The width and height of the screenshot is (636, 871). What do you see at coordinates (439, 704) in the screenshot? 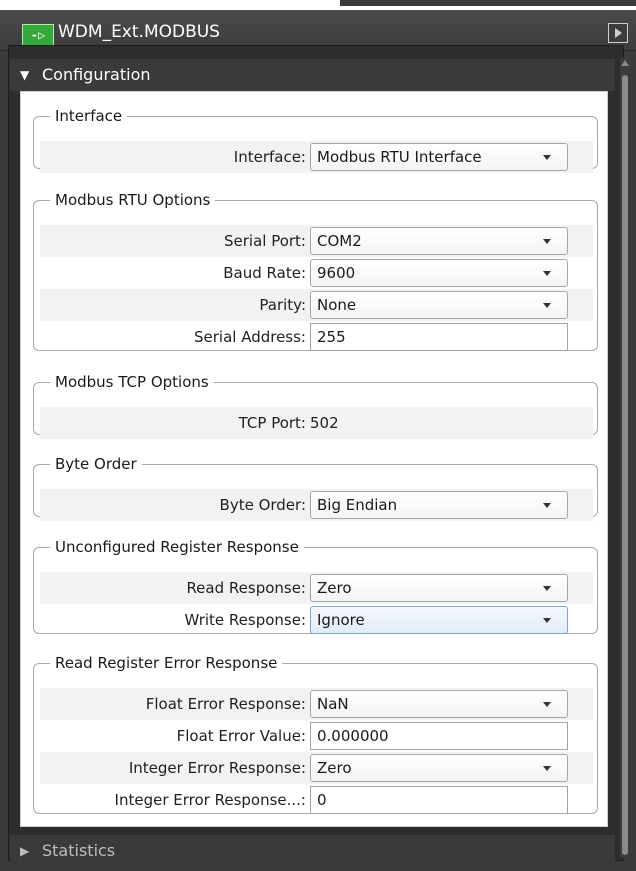
I see `float-error-response-dropdown: NaN` at bounding box center [439, 704].